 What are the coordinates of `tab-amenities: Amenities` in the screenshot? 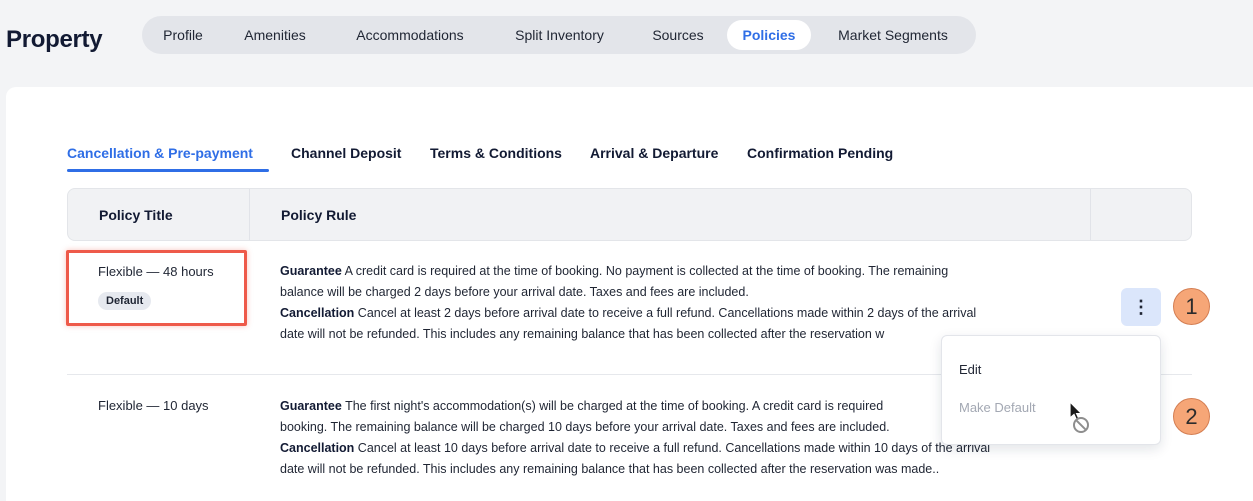 It's located at (275, 35).